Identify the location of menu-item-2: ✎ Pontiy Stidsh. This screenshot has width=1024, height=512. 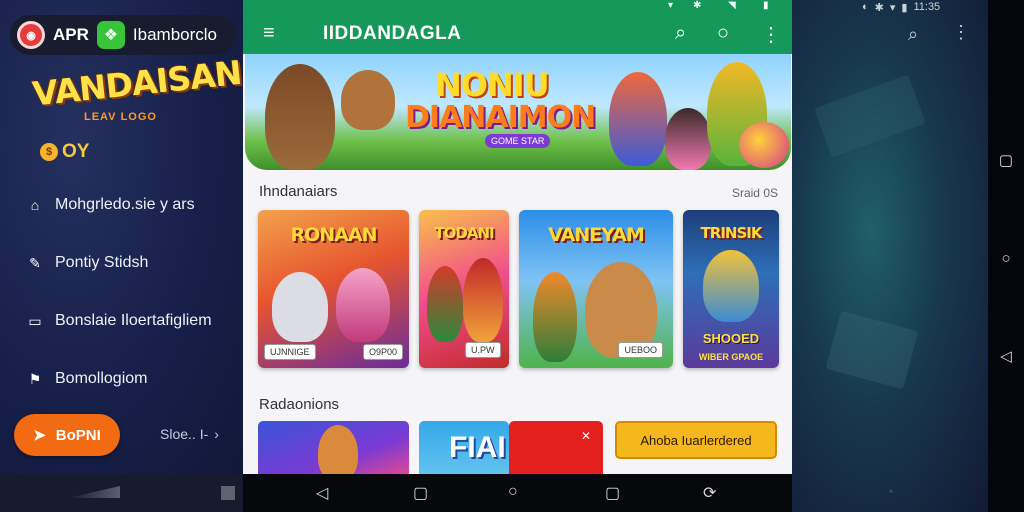
(87, 263).